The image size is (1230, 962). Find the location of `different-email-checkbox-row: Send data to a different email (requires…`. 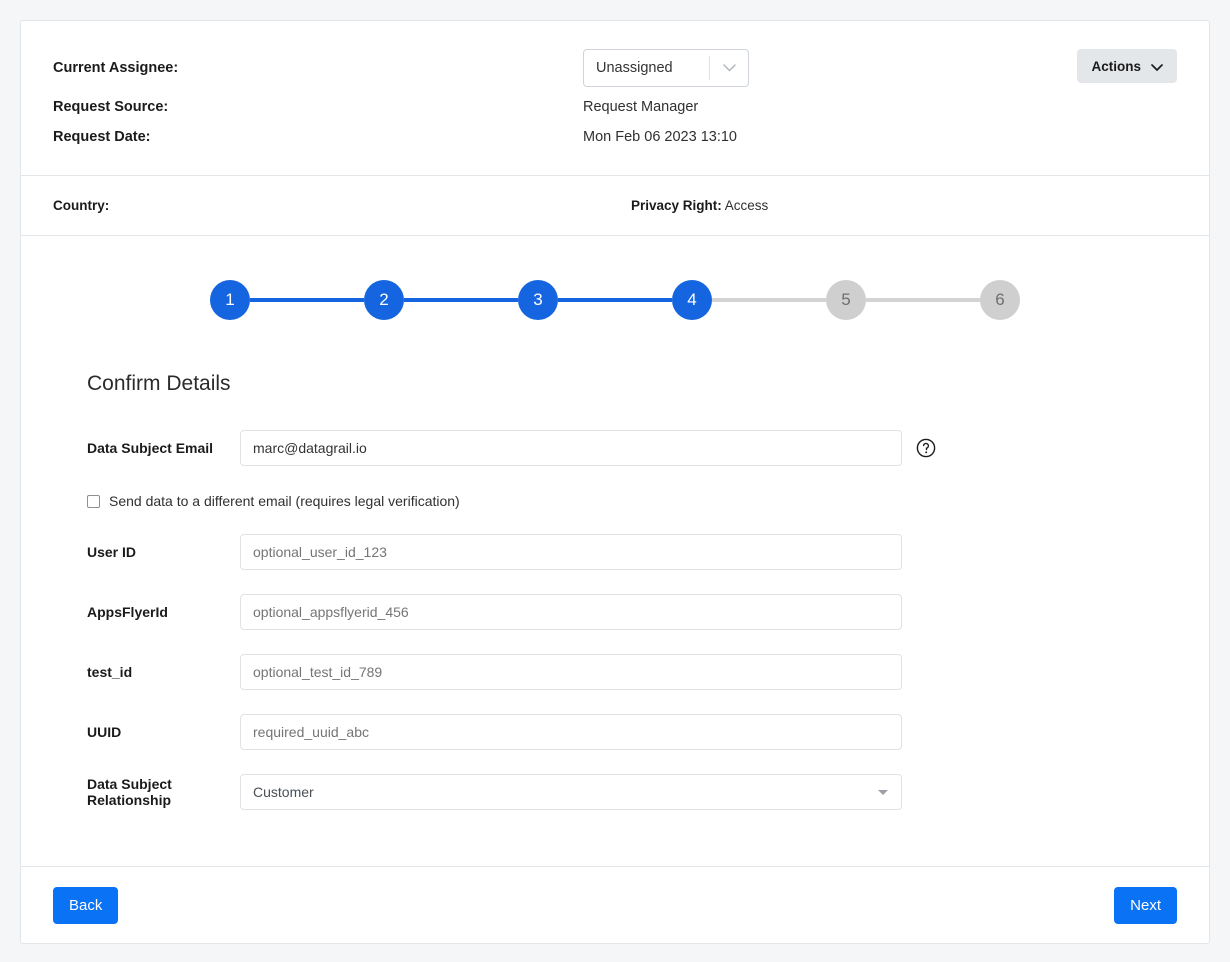

different-email-checkbox-row: Send data to a different email (requires… is located at coordinates (648, 501).